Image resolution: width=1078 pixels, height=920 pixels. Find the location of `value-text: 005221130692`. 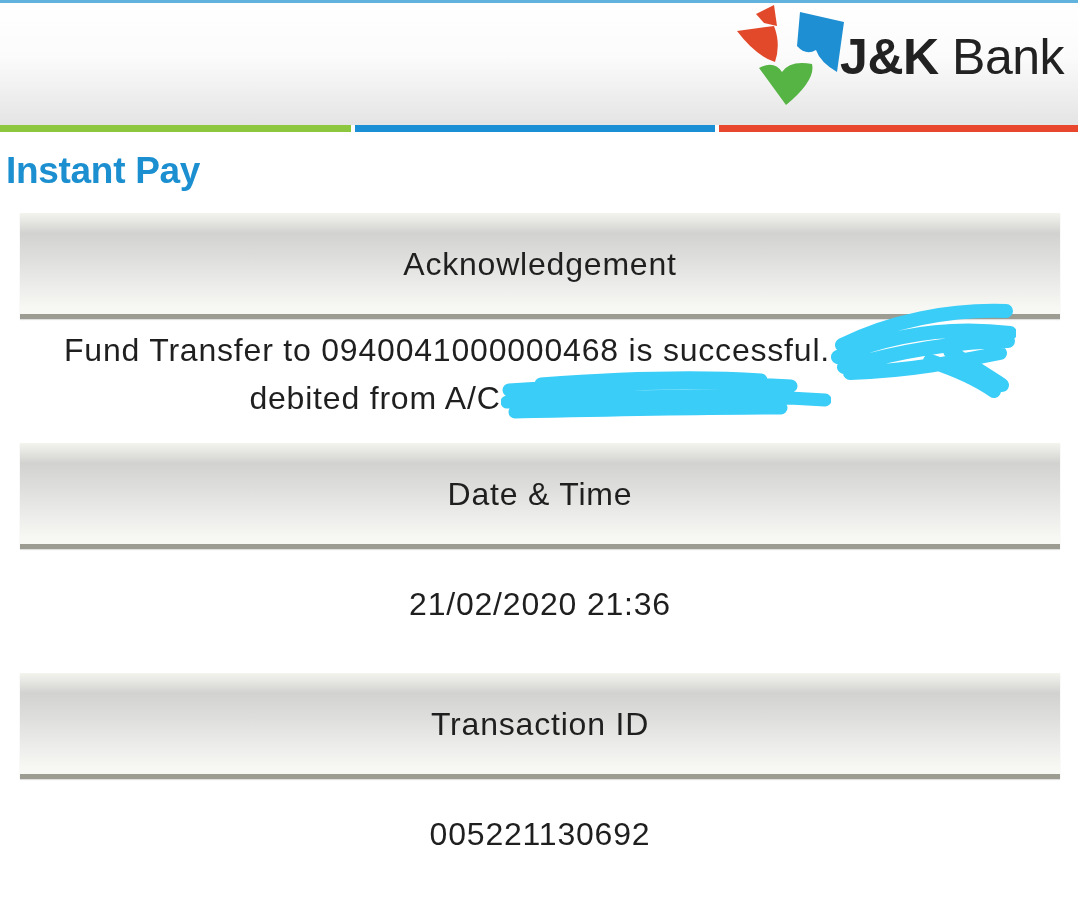

value-text: 005221130692 is located at coordinates (540, 835).